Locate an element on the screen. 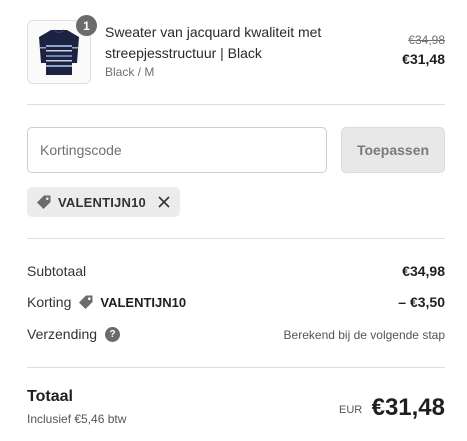 The width and height of the screenshot is (467, 441). applied-discount-tag: VALENTIJN10 is located at coordinates (103, 202).